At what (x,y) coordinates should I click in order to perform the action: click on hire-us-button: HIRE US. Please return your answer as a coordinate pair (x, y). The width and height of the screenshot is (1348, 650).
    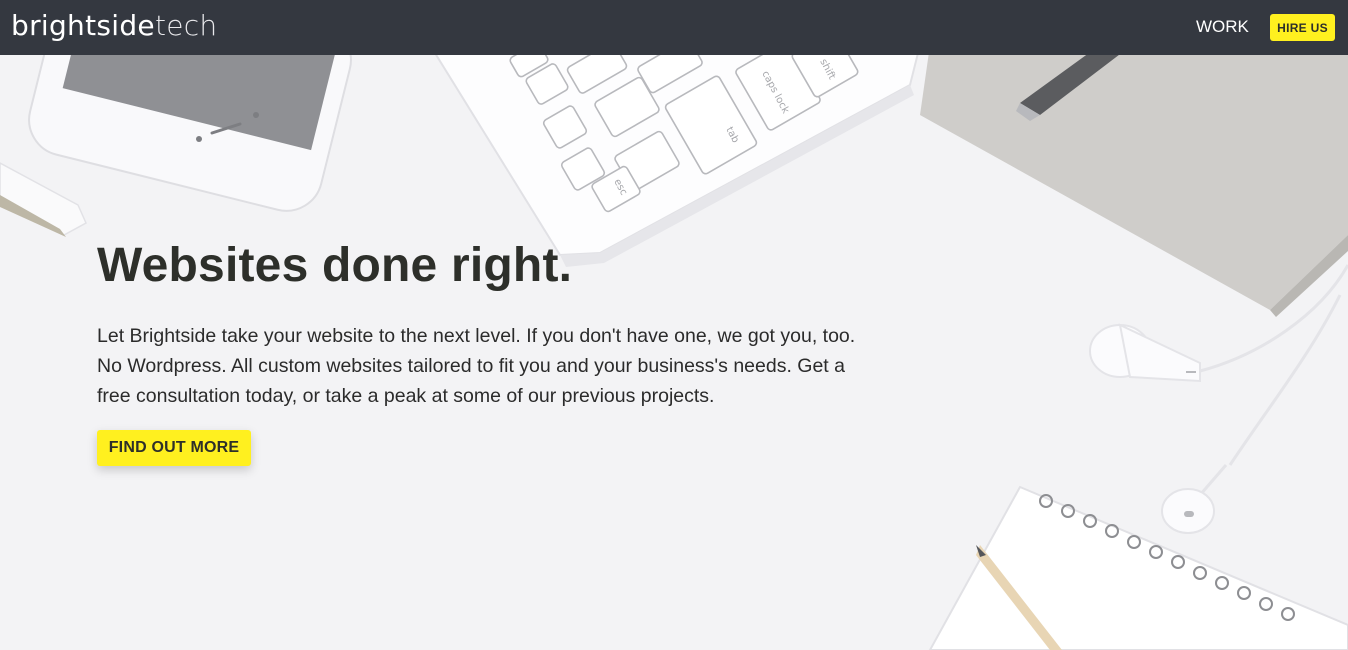
    Looking at the image, I should click on (1302, 27).